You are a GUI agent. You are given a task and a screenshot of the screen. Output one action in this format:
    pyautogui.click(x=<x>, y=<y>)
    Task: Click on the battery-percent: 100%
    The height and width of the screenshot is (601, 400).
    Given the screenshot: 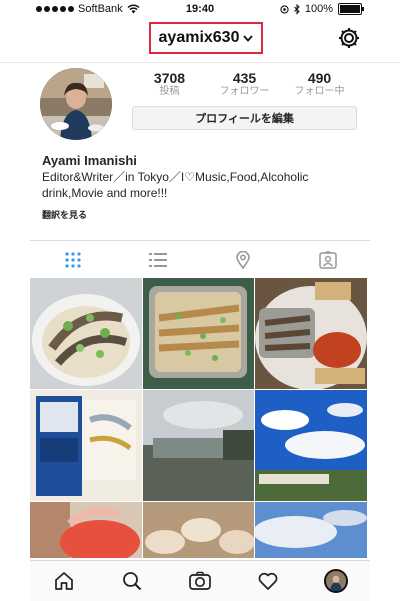 What is the action you would take?
    pyautogui.click(x=318, y=9)
    